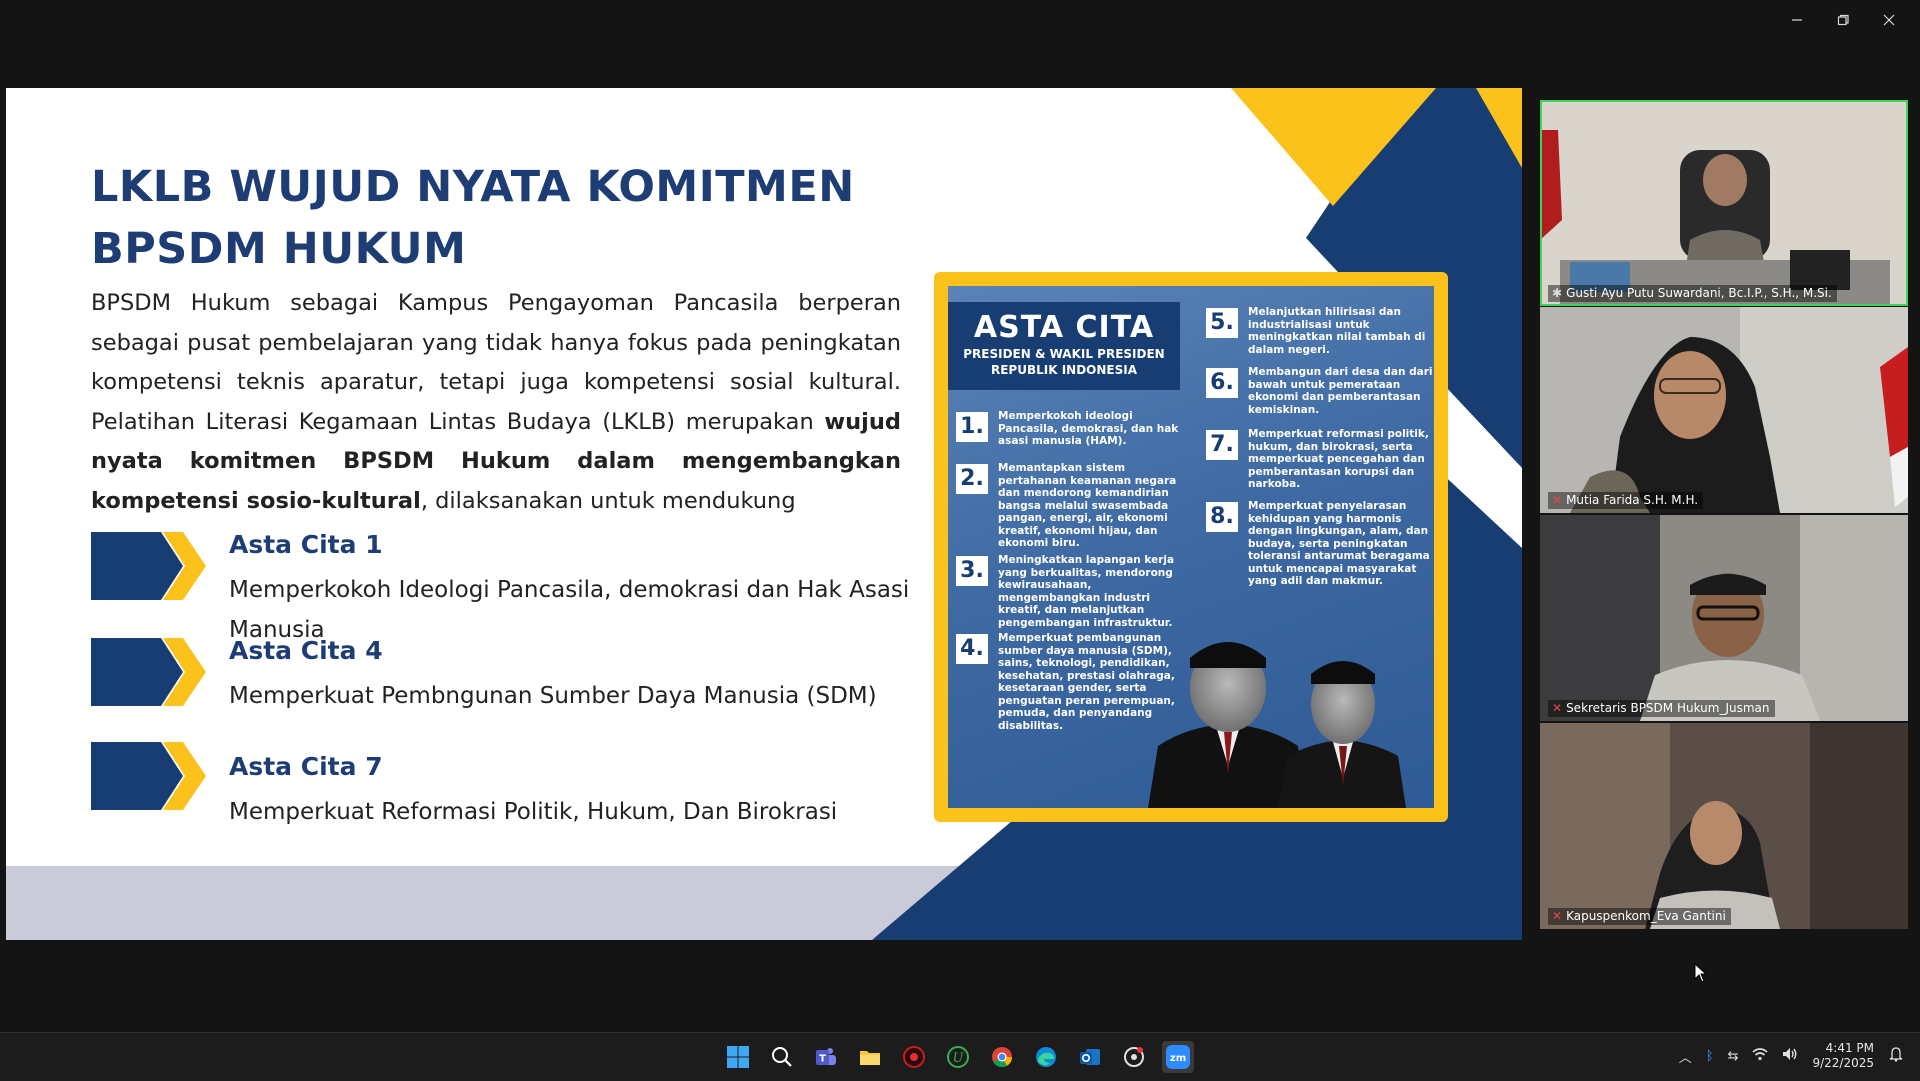  Describe the element at coordinates (1090, 1057) in the screenshot. I see `outlook-icon` at that location.